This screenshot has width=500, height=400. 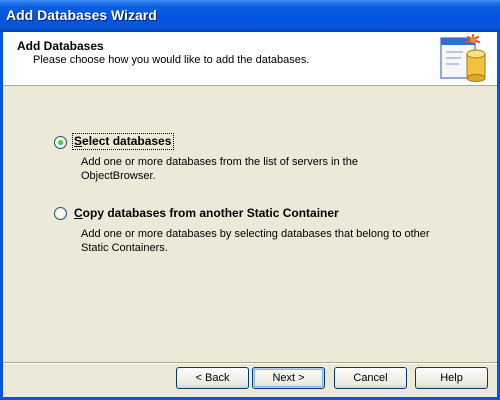 I want to click on help-button: Help, so click(x=451, y=378).